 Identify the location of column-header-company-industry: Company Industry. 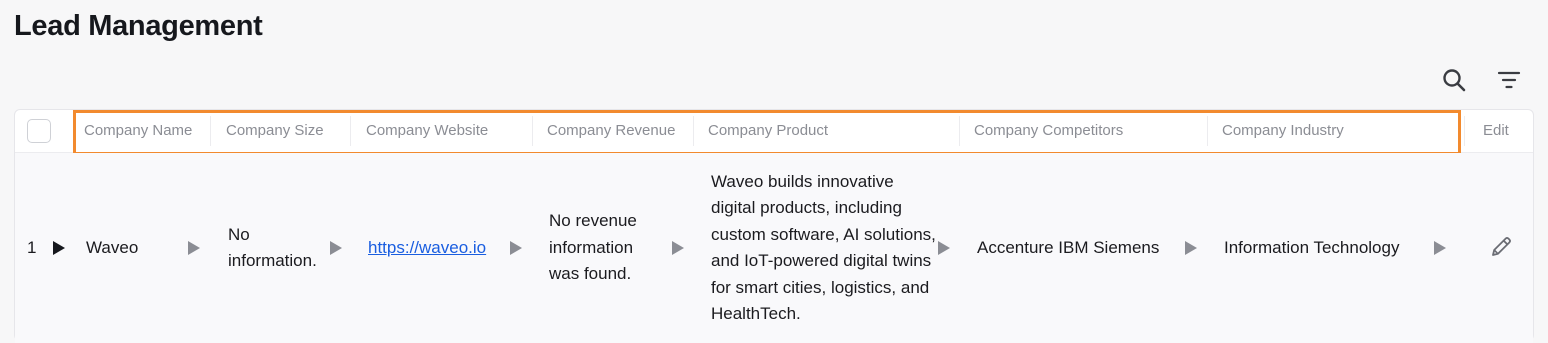
(1332, 131).